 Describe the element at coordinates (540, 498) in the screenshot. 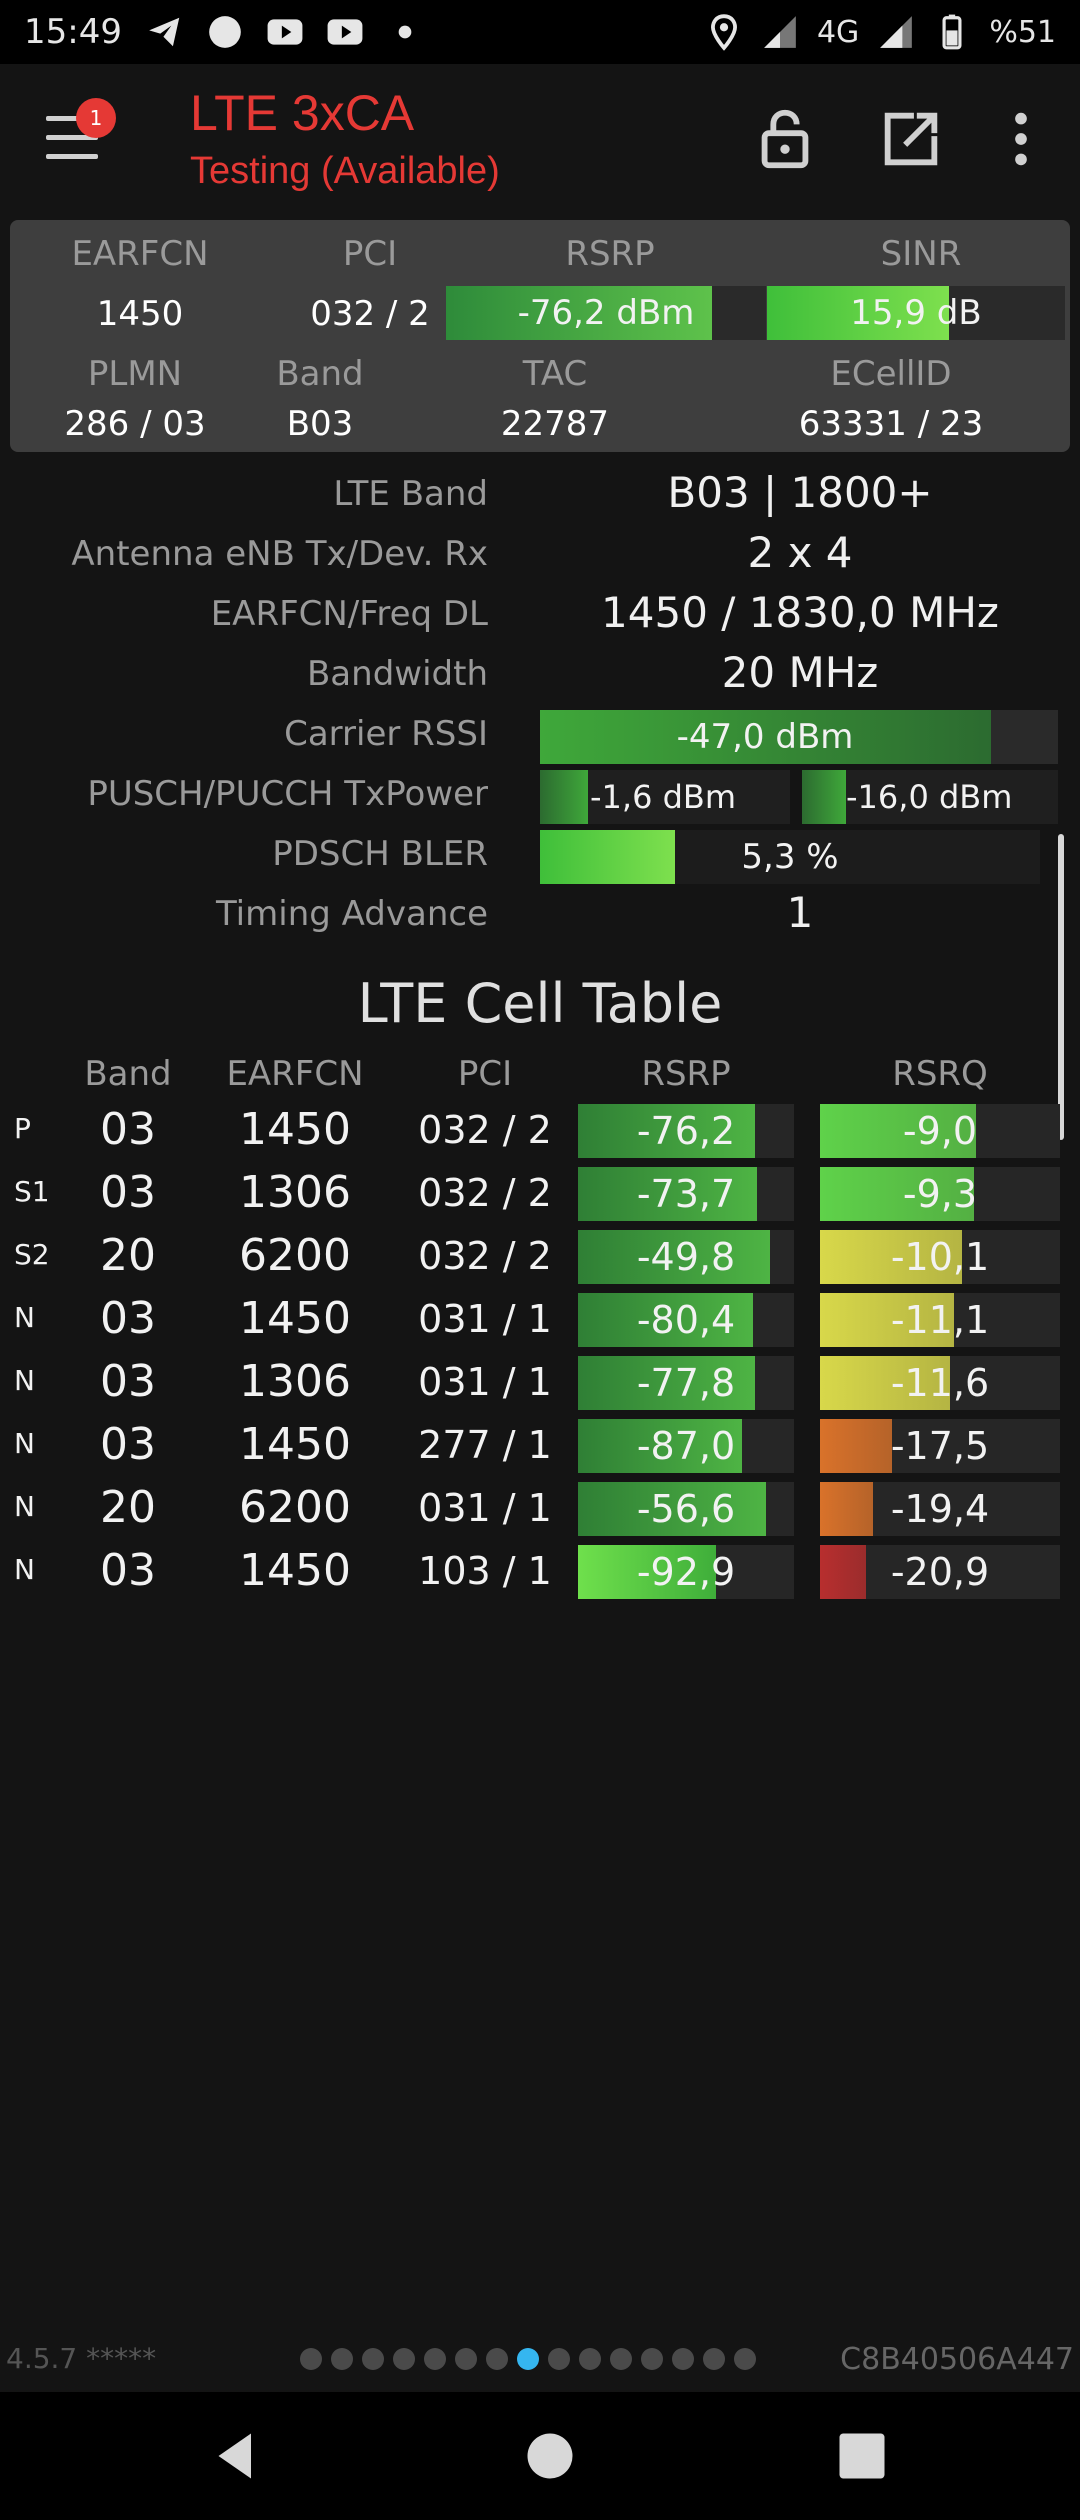

I see `detail-lte-band: LTE Band B03 | 1800+` at that location.